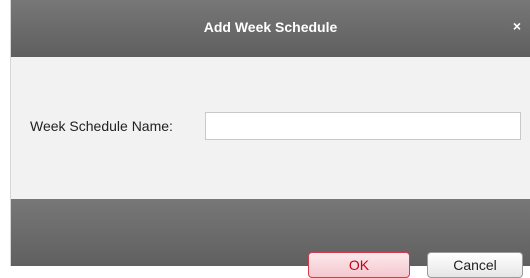 Image resolution: width=530 pixels, height=278 pixels. What do you see at coordinates (517, 26) in the screenshot?
I see `close-icon: ×` at bounding box center [517, 26].